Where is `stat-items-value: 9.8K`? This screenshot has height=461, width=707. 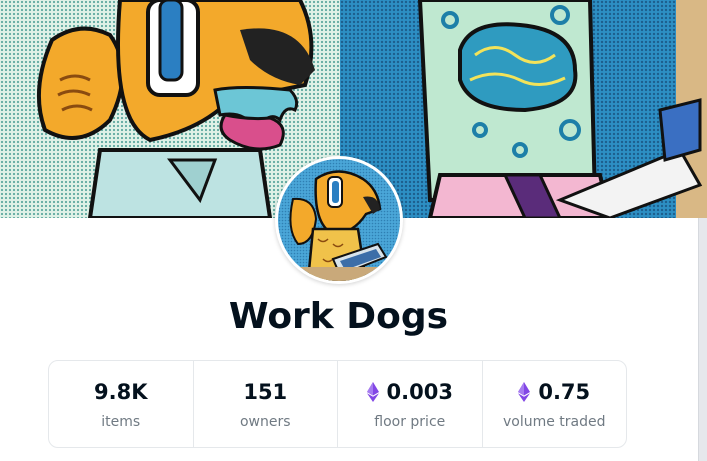
stat-items-value: 9.8K is located at coordinates (120, 392).